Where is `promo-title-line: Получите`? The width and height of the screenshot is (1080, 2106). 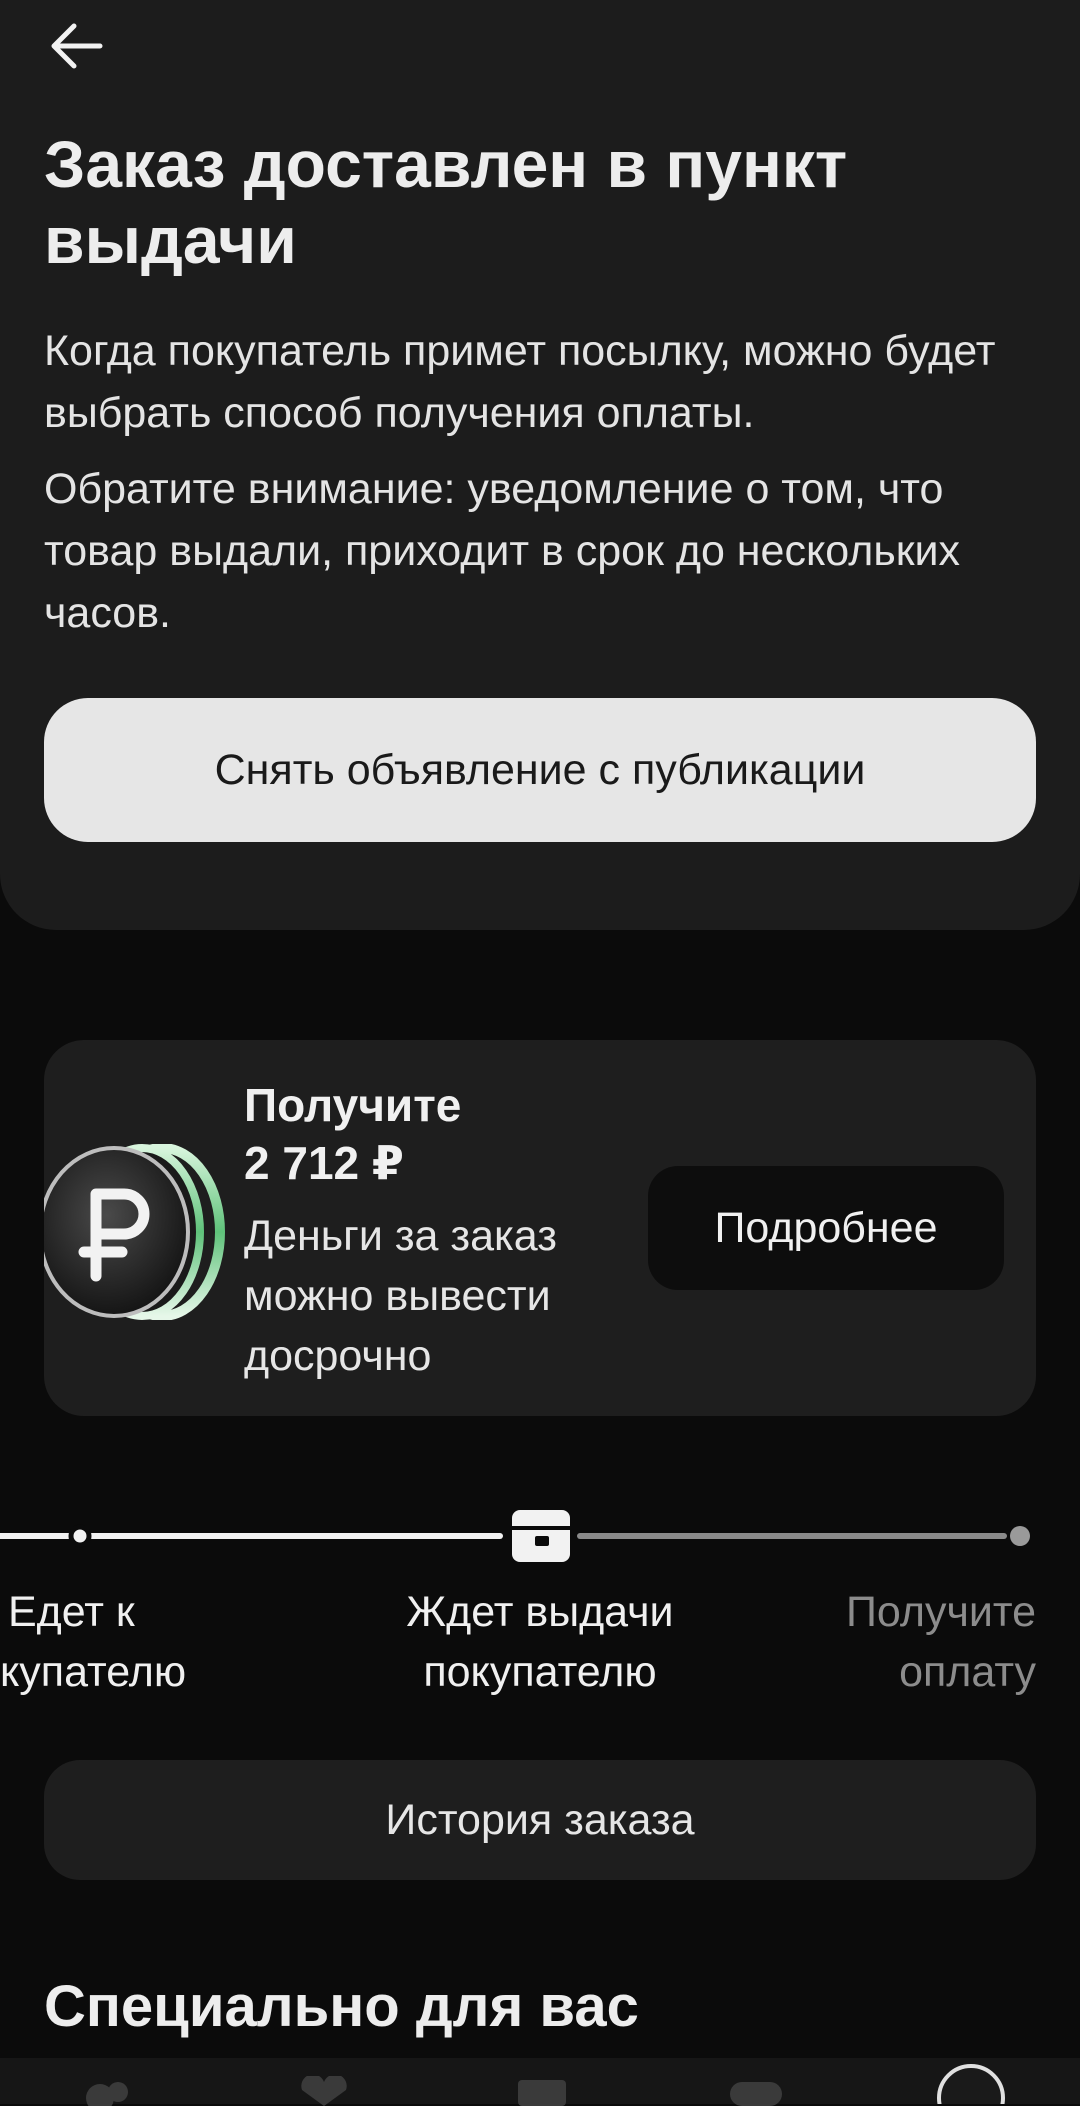
promo-title-line: Получите is located at coordinates (353, 1105).